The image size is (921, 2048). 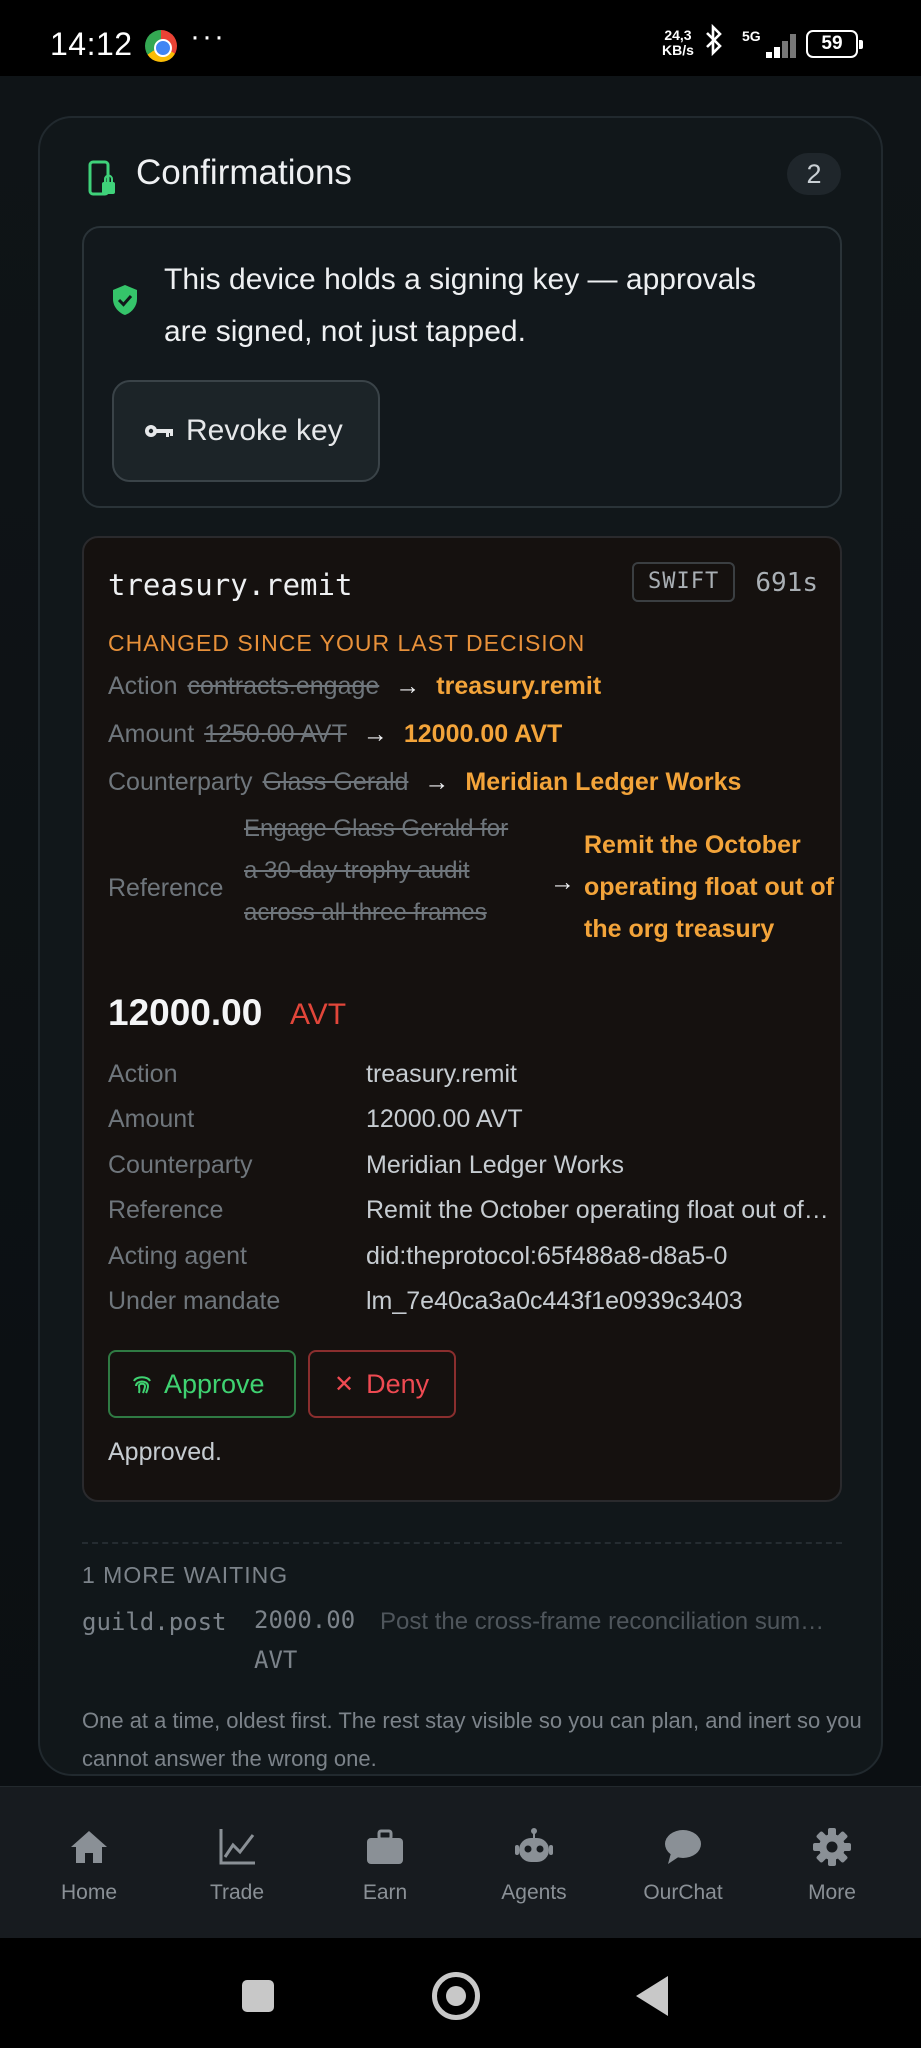 I want to click on nav-ourchat: OurChat, so click(x=683, y=1863).